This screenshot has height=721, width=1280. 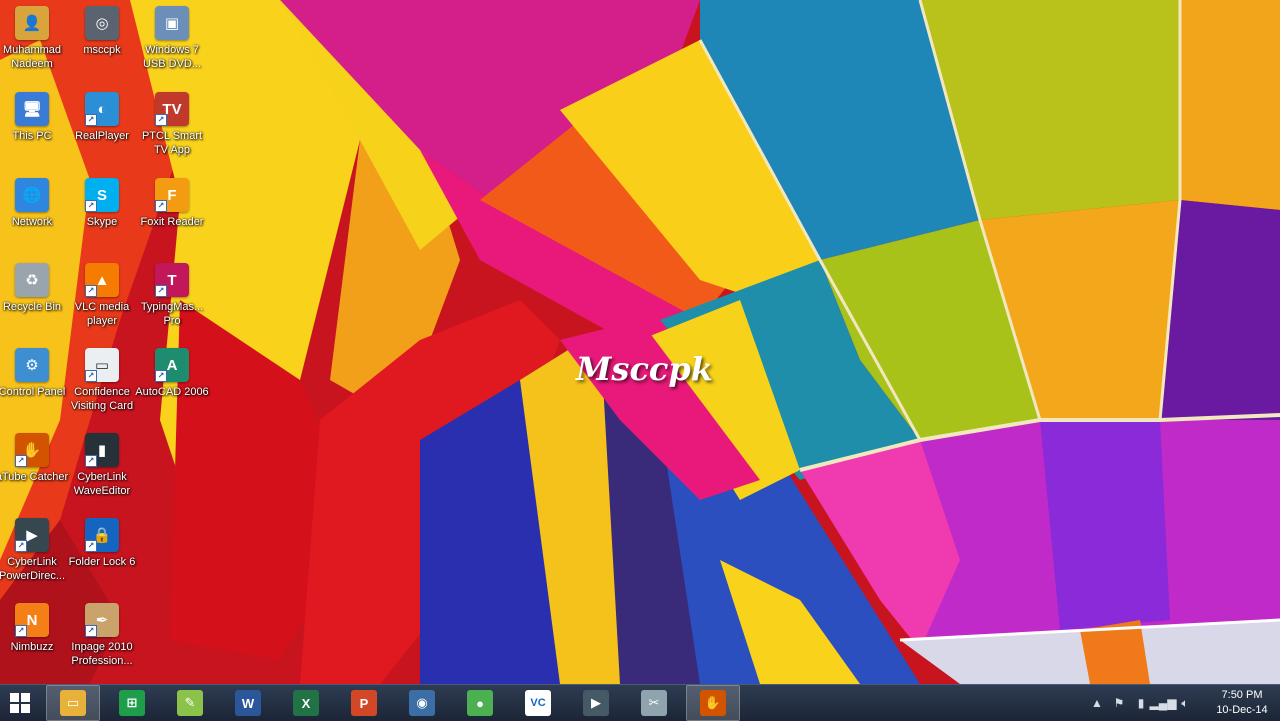 I want to click on cyberlink-waveeditor-icon: ▮ ↗, so click(x=102, y=450).